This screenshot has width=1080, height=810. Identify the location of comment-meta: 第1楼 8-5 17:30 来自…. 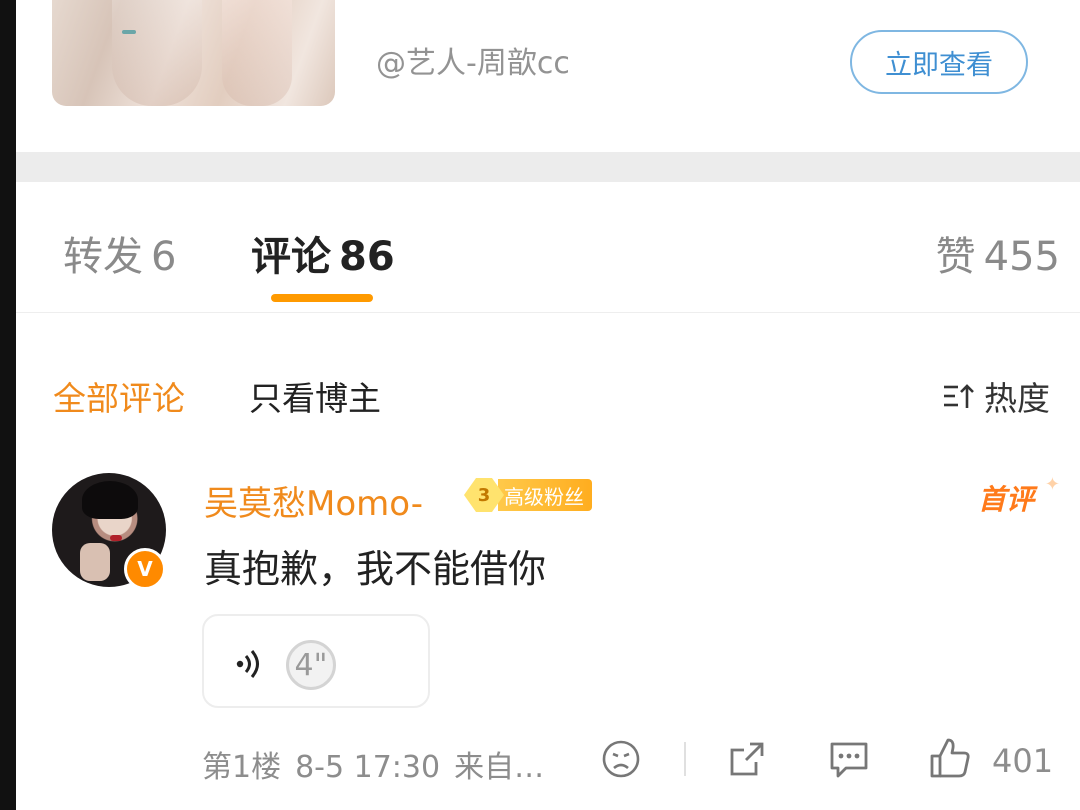
(373, 764).